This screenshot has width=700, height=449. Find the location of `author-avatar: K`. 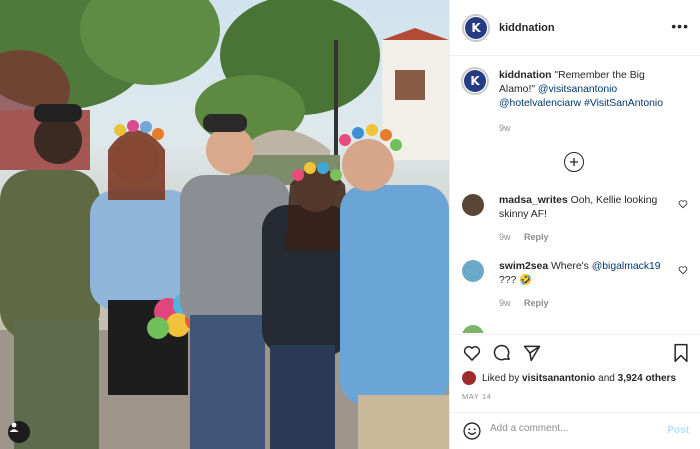

author-avatar: K is located at coordinates (476, 27).